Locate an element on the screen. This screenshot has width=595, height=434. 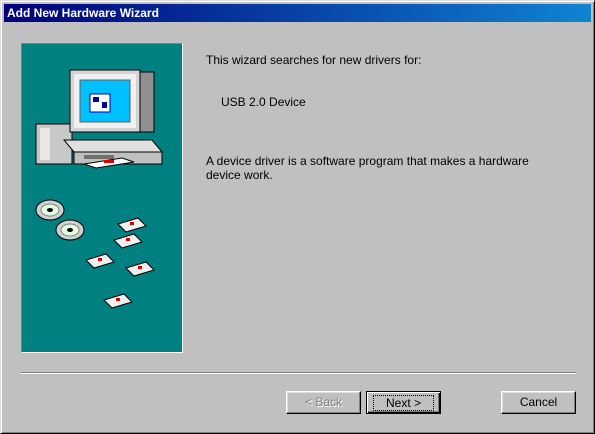
next-button: Next > is located at coordinates (403, 402).